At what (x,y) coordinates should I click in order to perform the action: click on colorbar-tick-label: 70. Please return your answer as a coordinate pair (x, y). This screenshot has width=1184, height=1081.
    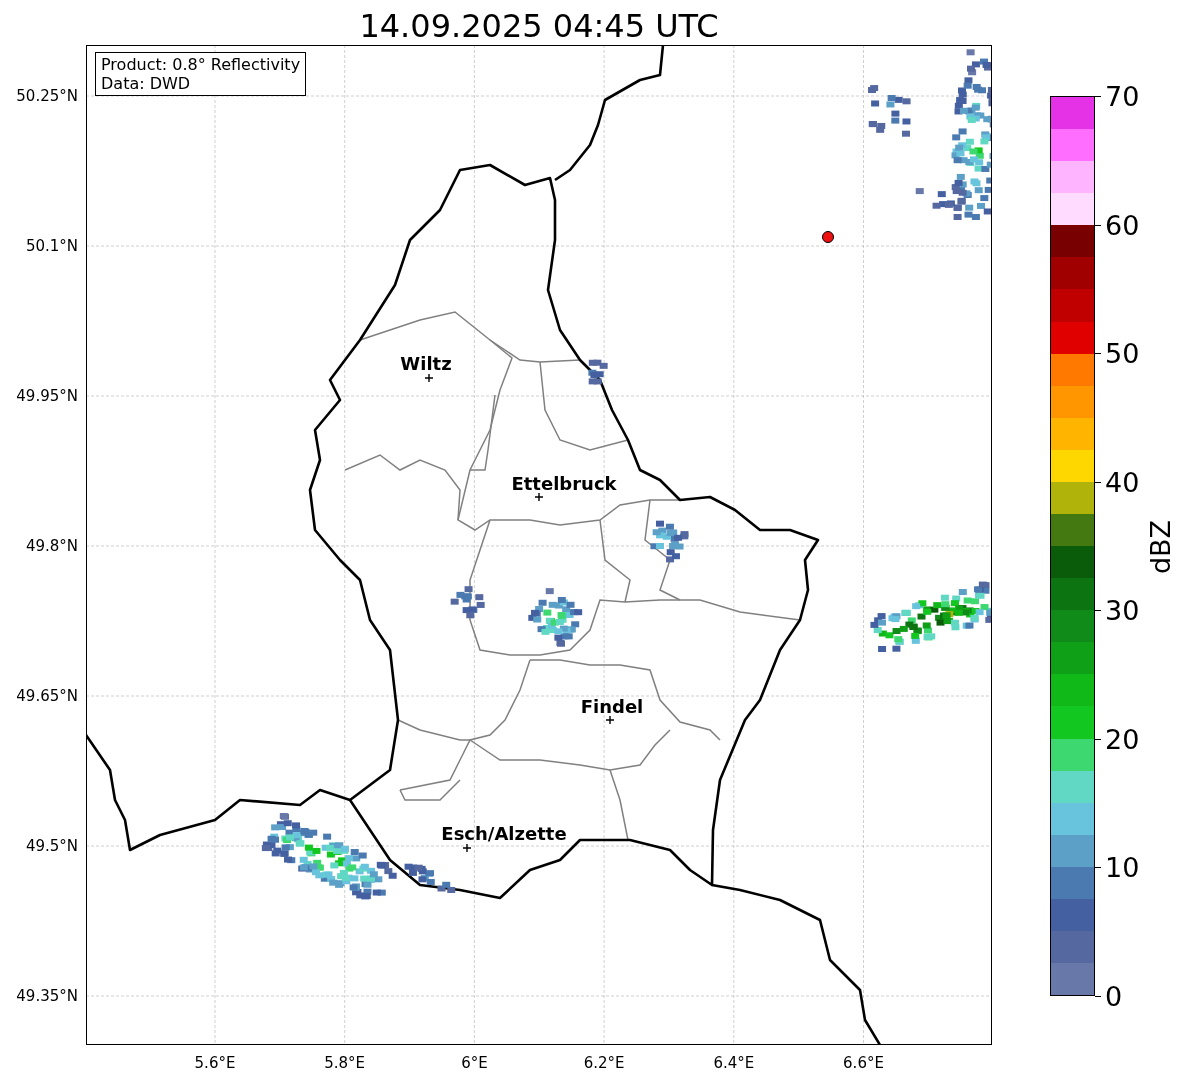
    Looking at the image, I should click on (1122, 96).